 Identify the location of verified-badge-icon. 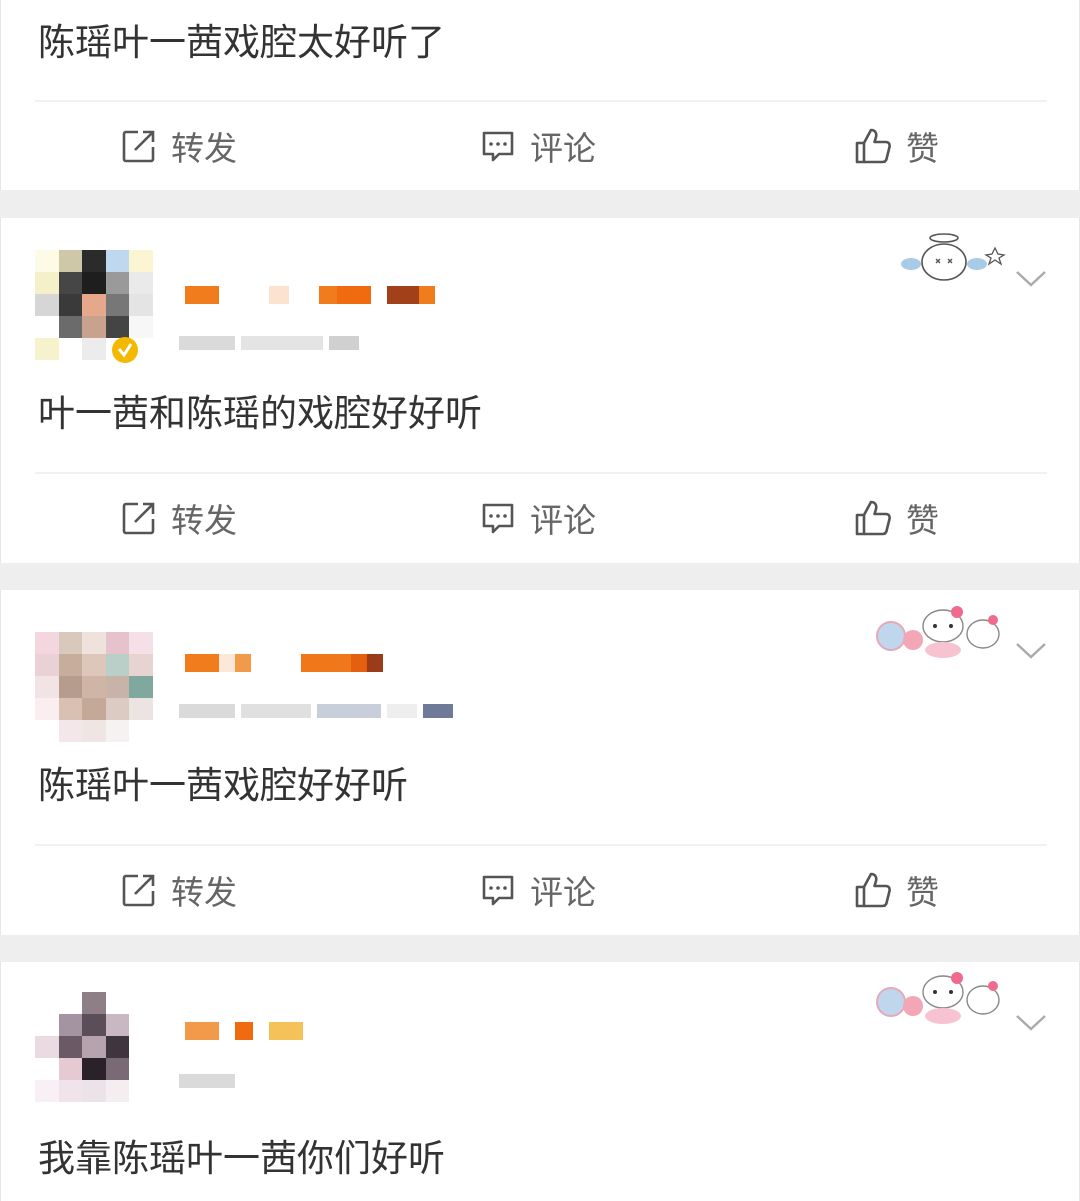
(125, 350).